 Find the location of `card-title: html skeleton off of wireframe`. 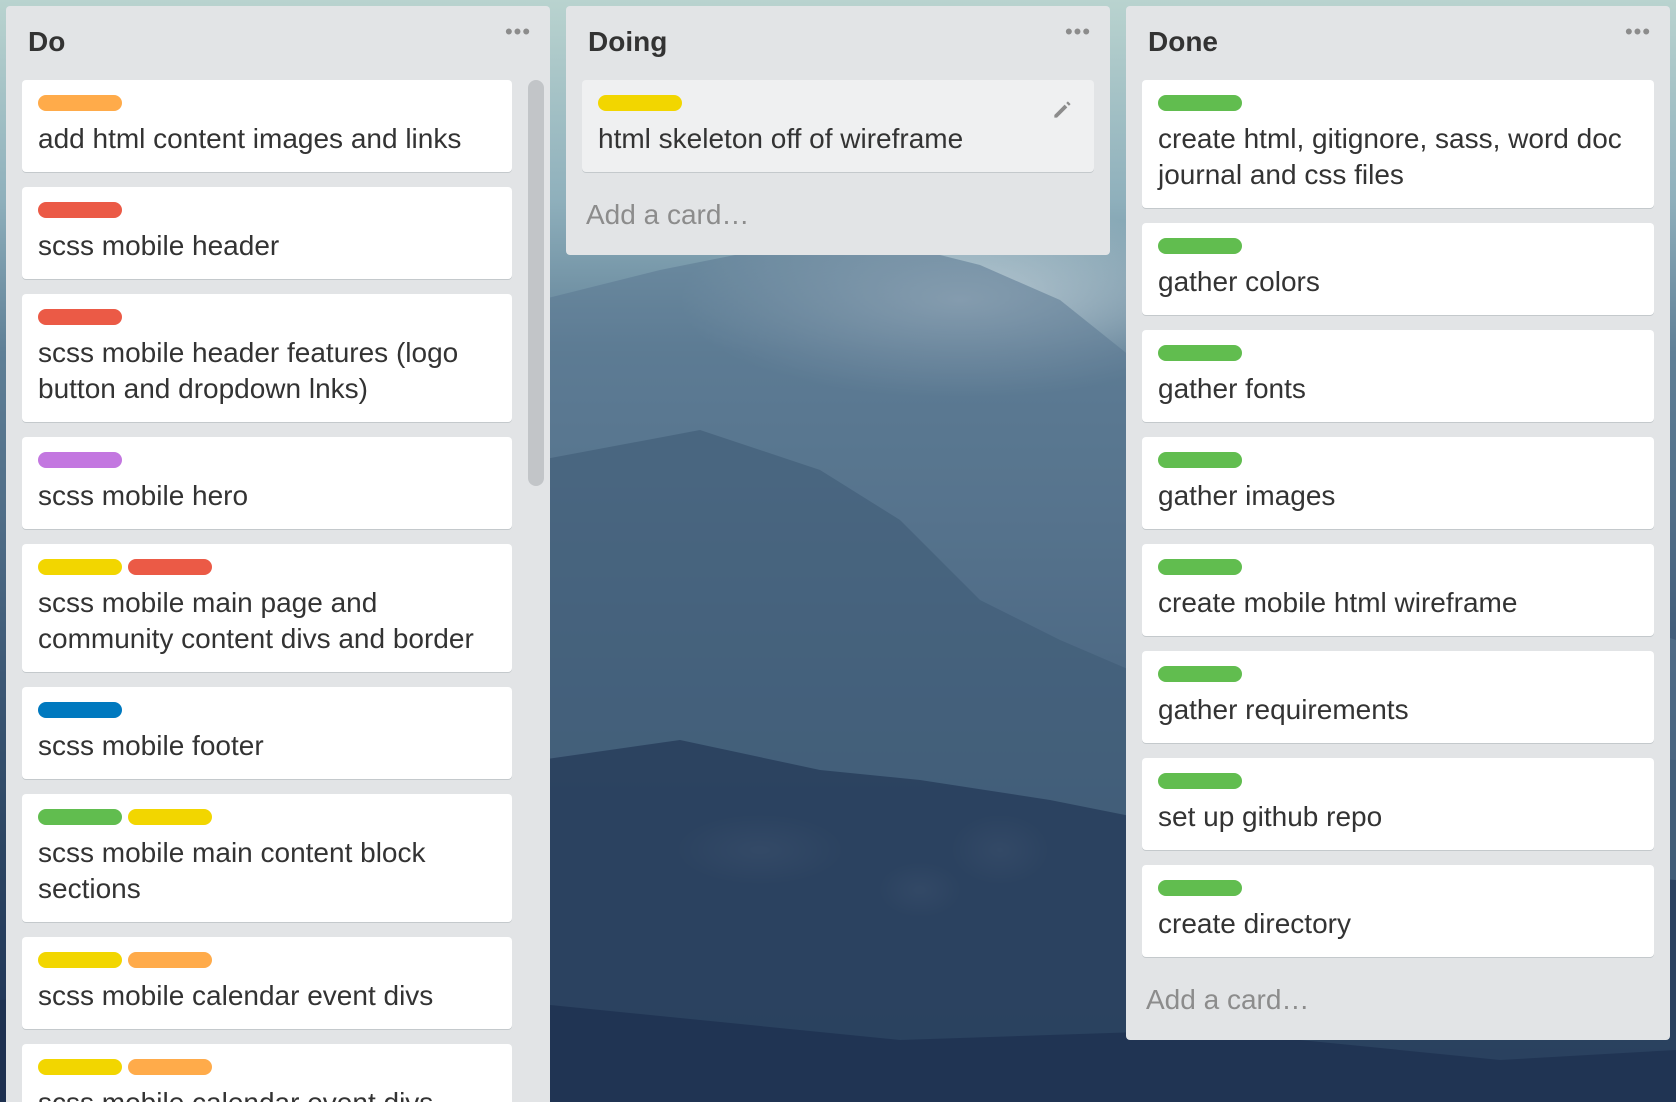

card-title: html skeleton off of wireframe is located at coordinates (781, 138).